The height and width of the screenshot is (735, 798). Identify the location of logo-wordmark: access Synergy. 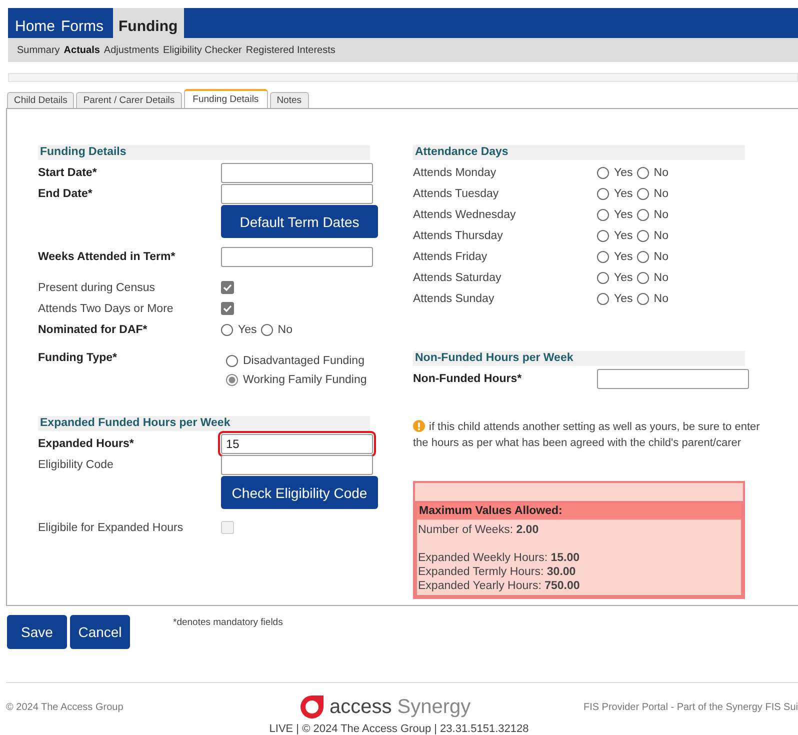
(400, 707).